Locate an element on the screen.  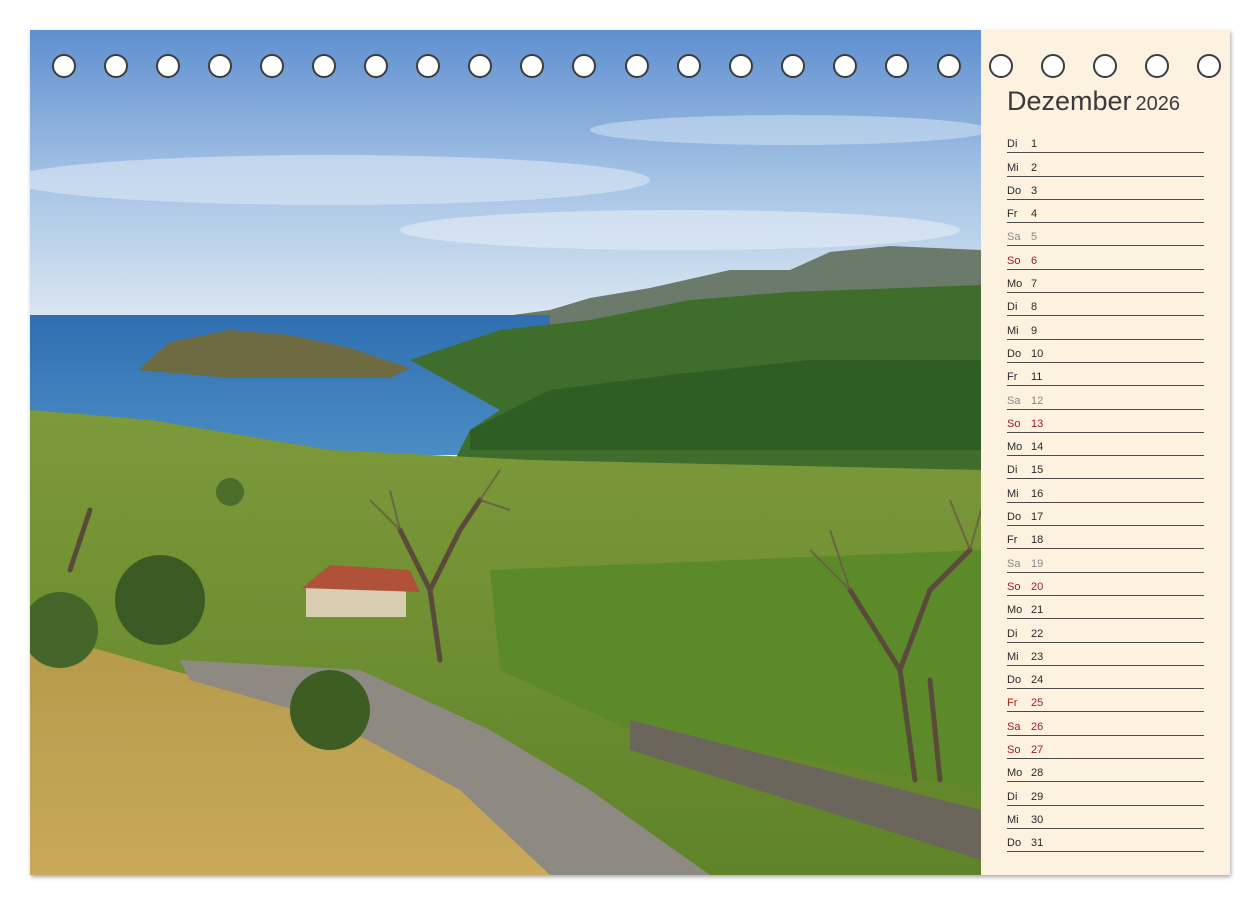
day-number: 12 is located at coordinates (1037, 400).